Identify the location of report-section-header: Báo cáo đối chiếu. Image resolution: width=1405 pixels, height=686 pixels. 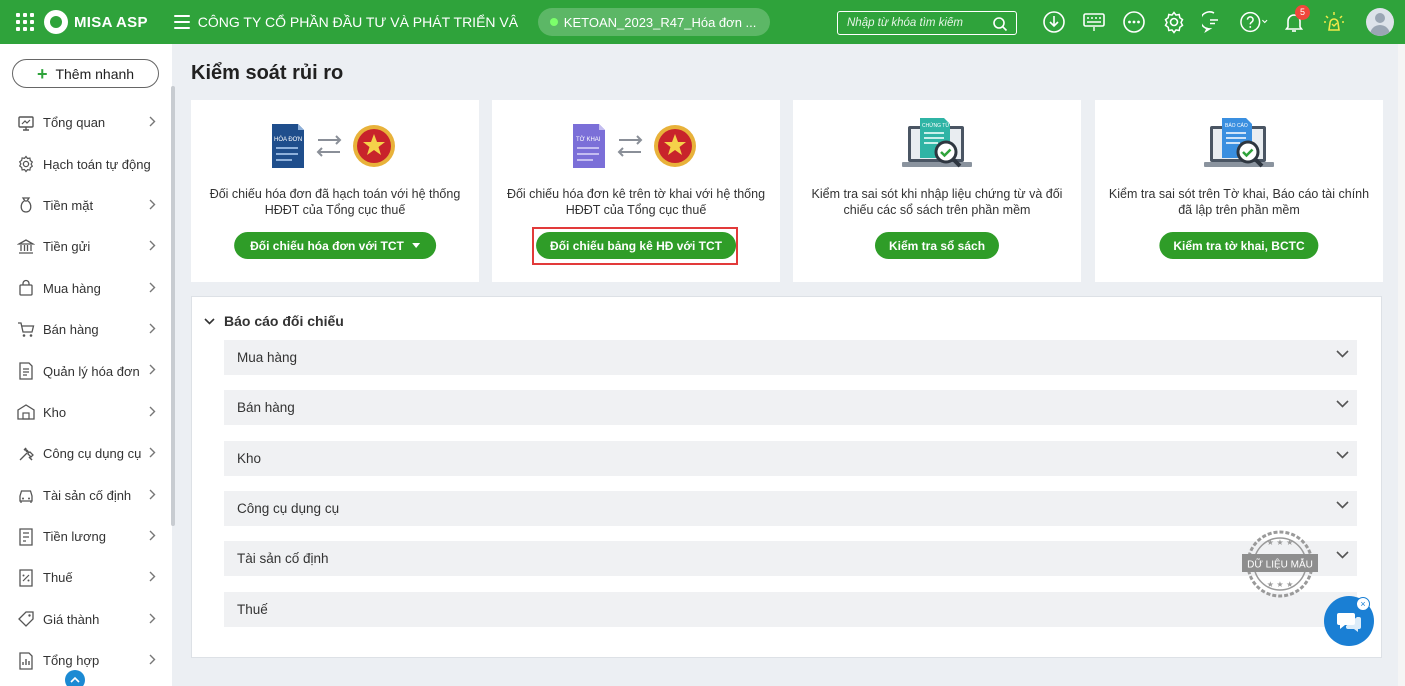
(274, 321).